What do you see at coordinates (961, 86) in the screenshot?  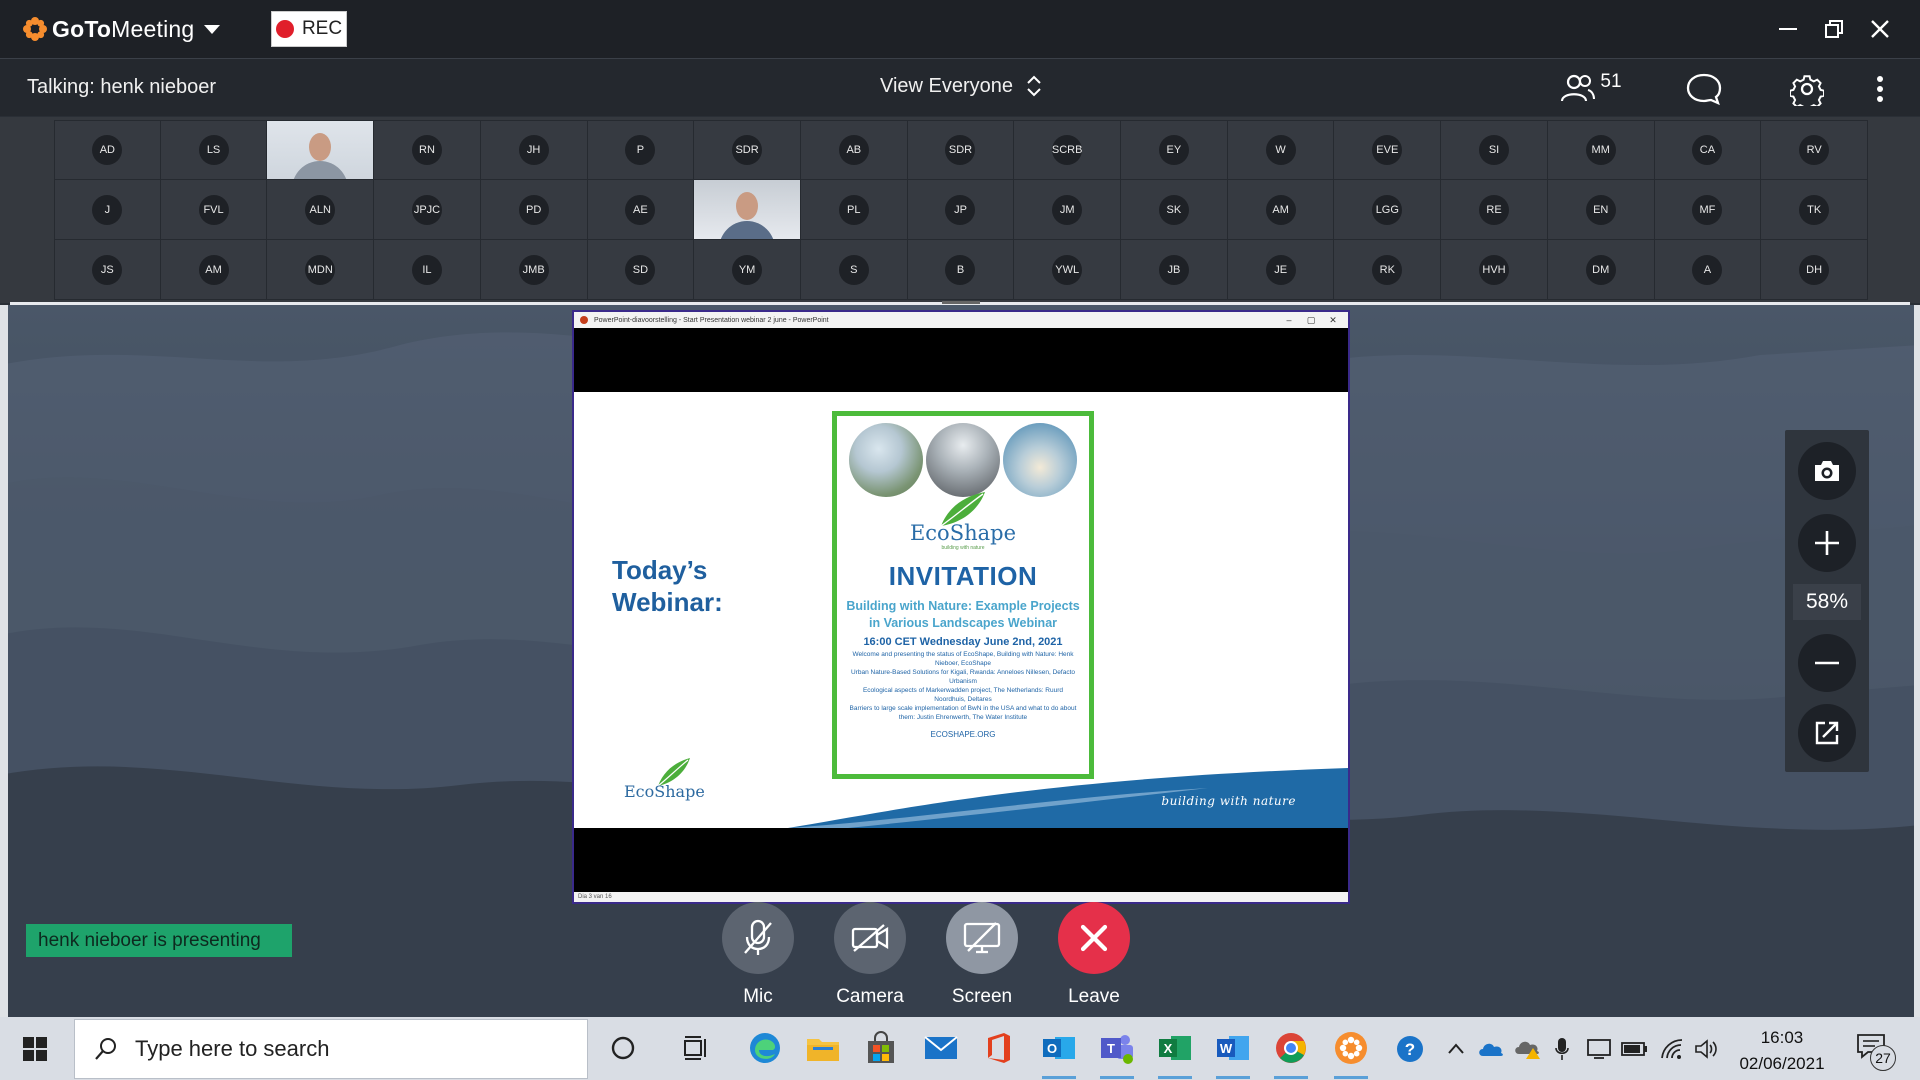 I see `view-everyone-selector: View Everyone` at bounding box center [961, 86].